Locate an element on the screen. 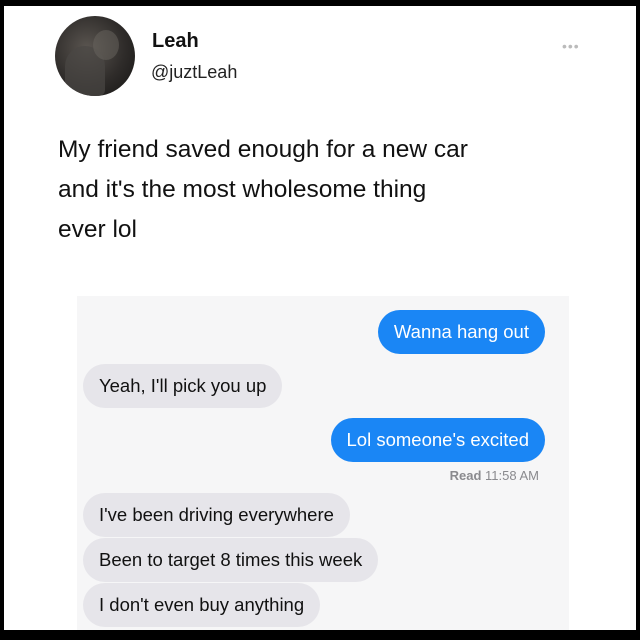 This screenshot has height=640, width=640. post-text-line: My friend saved enough for a new car is located at coordinates (263, 149).